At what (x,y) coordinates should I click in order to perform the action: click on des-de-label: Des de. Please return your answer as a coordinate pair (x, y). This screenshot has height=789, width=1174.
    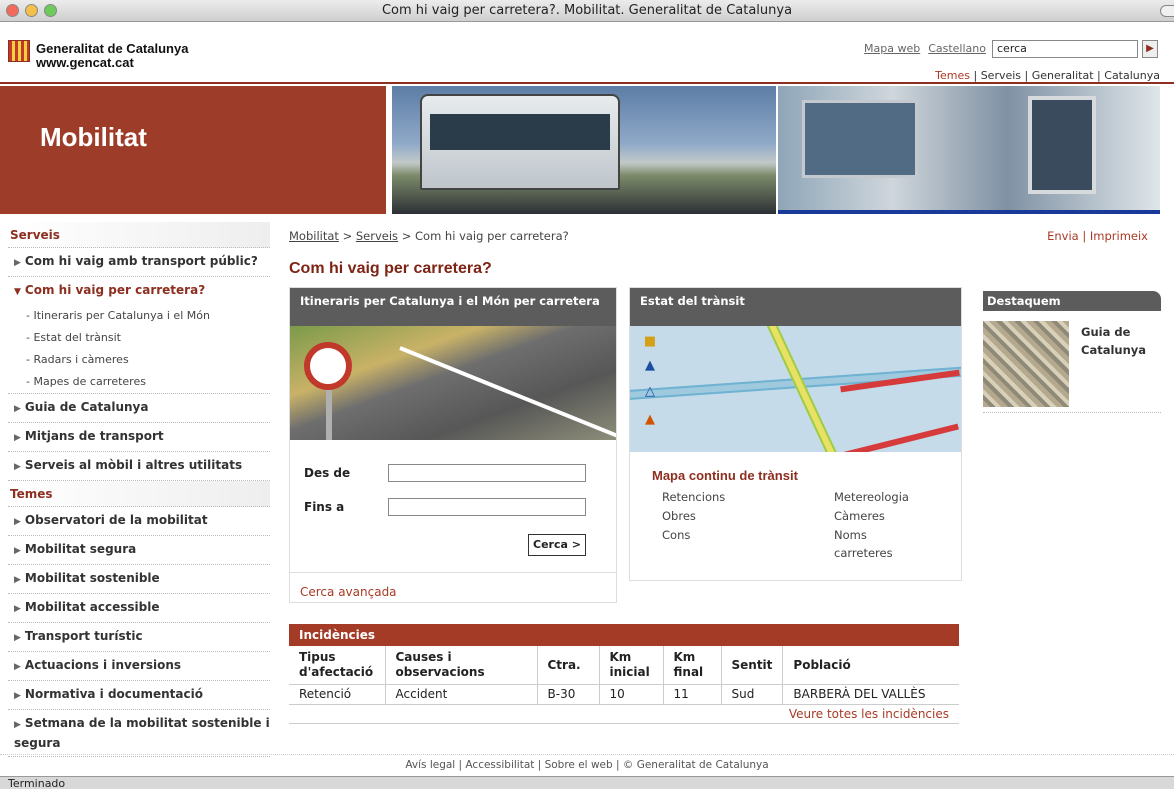
    Looking at the image, I should click on (327, 473).